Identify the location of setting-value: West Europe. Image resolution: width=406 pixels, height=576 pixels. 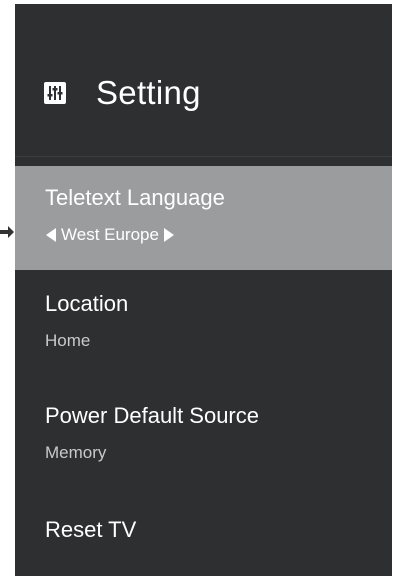
(110, 234).